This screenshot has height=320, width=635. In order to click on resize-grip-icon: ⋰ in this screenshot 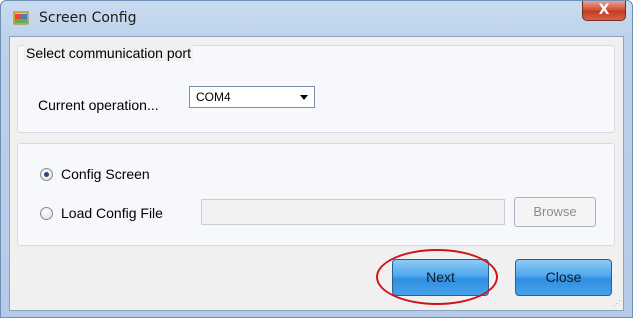, I will do `click(617, 304)`.